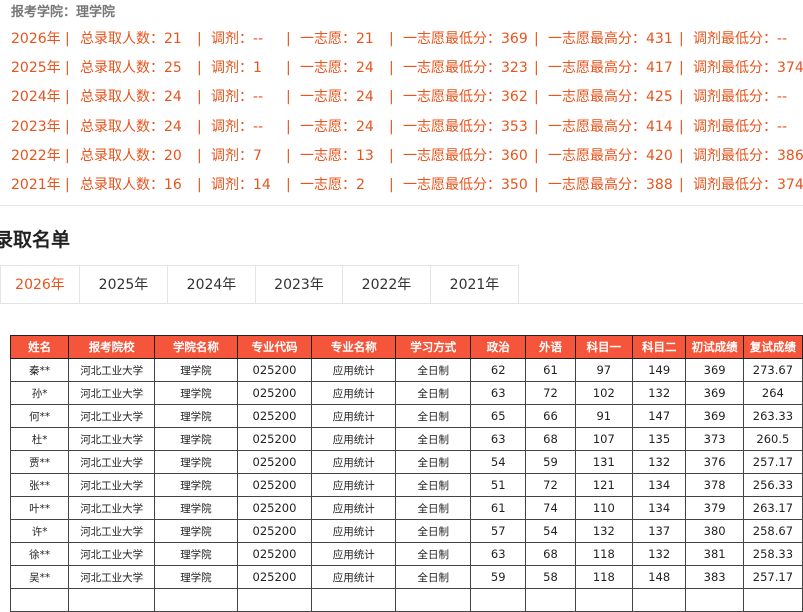  Describe the element at coordinates (714, 347) in the screenshot. I see `column-header: 初试成绩` at that location.